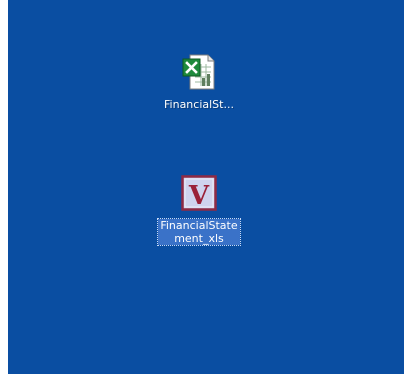  Describe the element at coordinates (199, 72) in the screenshot. I see `excel-spreadsheet-icon` at that location.